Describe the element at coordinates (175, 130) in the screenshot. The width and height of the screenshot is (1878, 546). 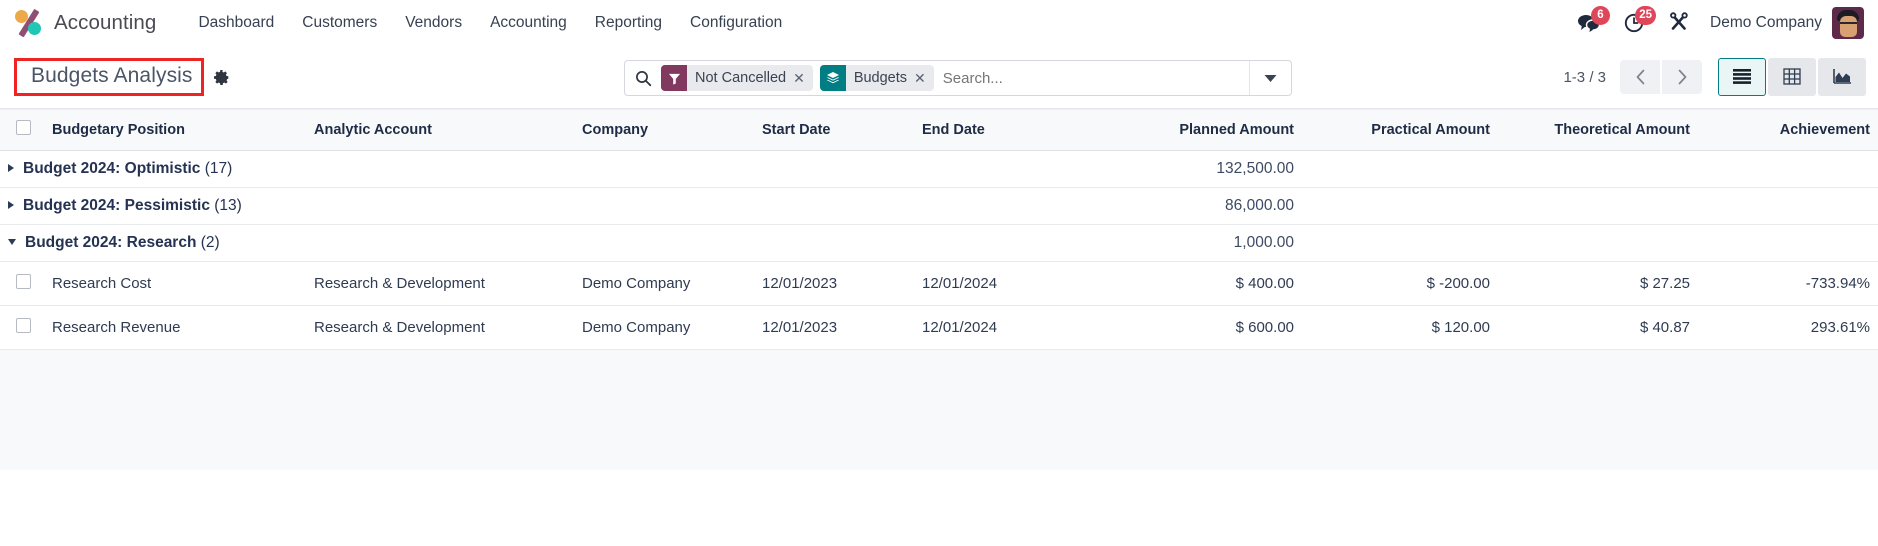
I see `column-header-budgetary-position: Budgetary Position` at that location.